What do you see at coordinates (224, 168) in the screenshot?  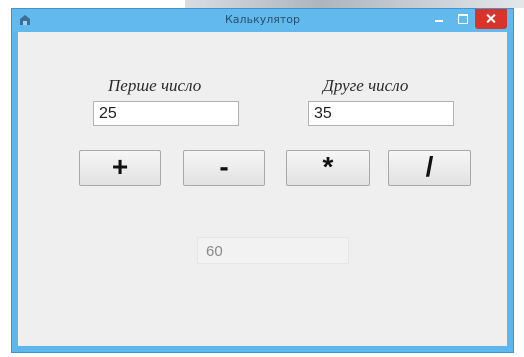 I see `subtract-button: -` at bounding box center [224, 168].